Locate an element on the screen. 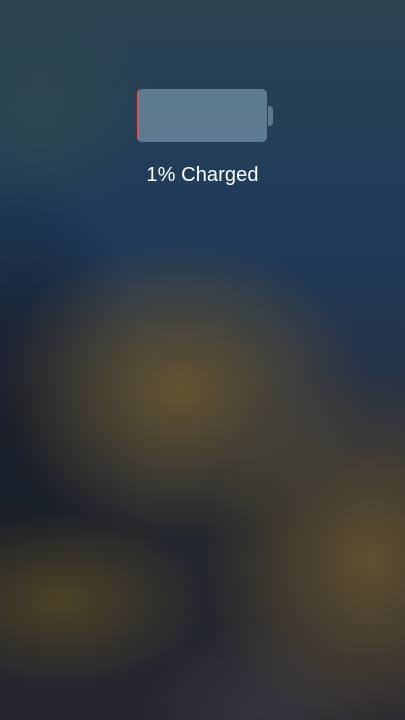 Image resolution: width=405 pixels, height=720 pixels. charge-status-label: 1% Charged is located at coordinates (202, 175).